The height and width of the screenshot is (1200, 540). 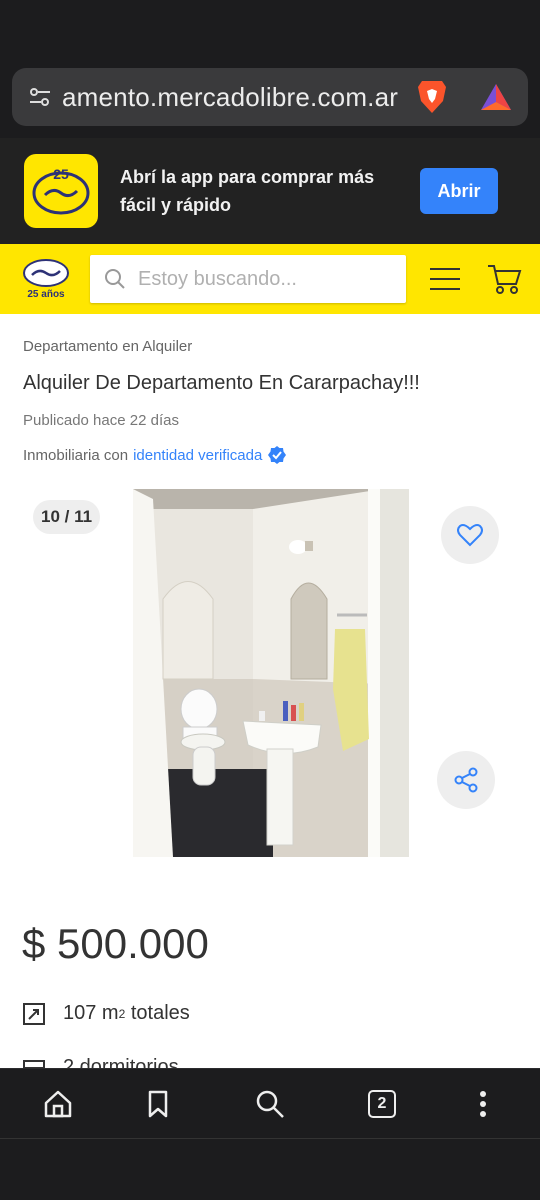 What do you see at coordinates (101, 420) in the screenshot?
I see `published-date: Publicado hace 22 días` at bounding box center [101, 420].